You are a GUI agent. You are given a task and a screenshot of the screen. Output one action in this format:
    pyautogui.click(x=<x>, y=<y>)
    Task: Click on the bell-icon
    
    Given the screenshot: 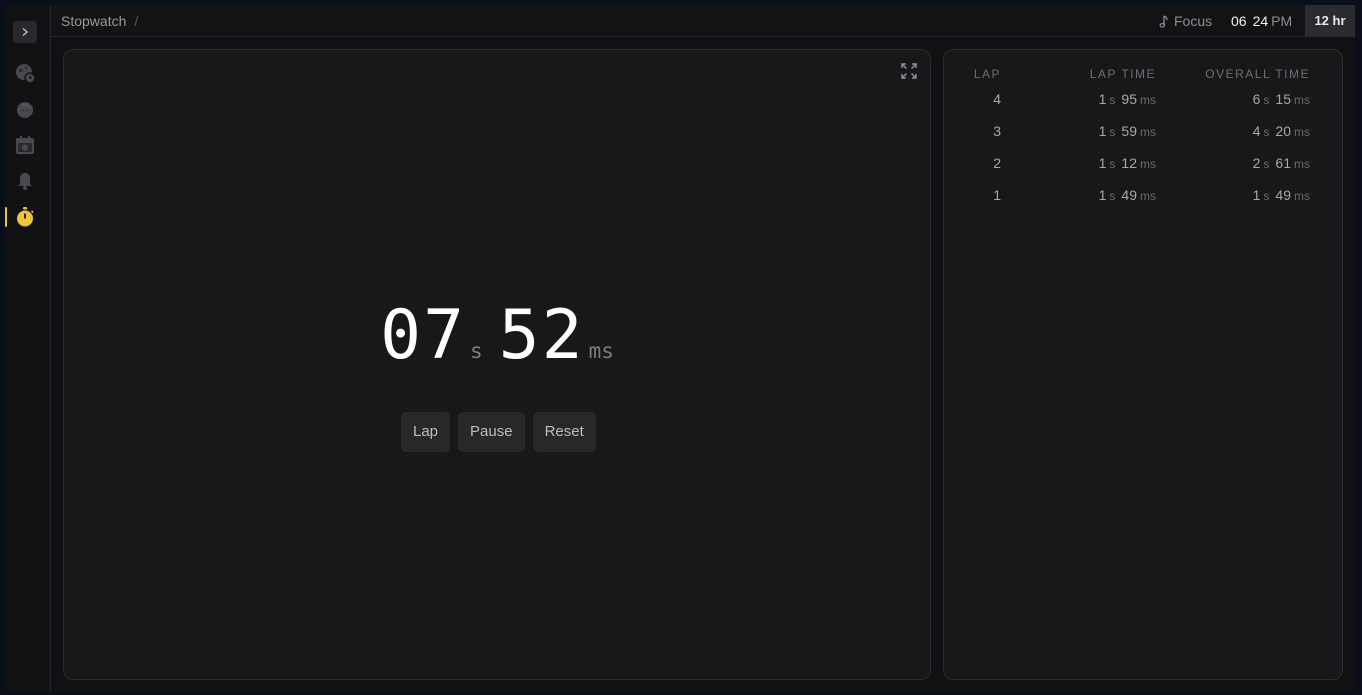 What is the action you would take?
    pyautogui.click(x=25, y=181)
    